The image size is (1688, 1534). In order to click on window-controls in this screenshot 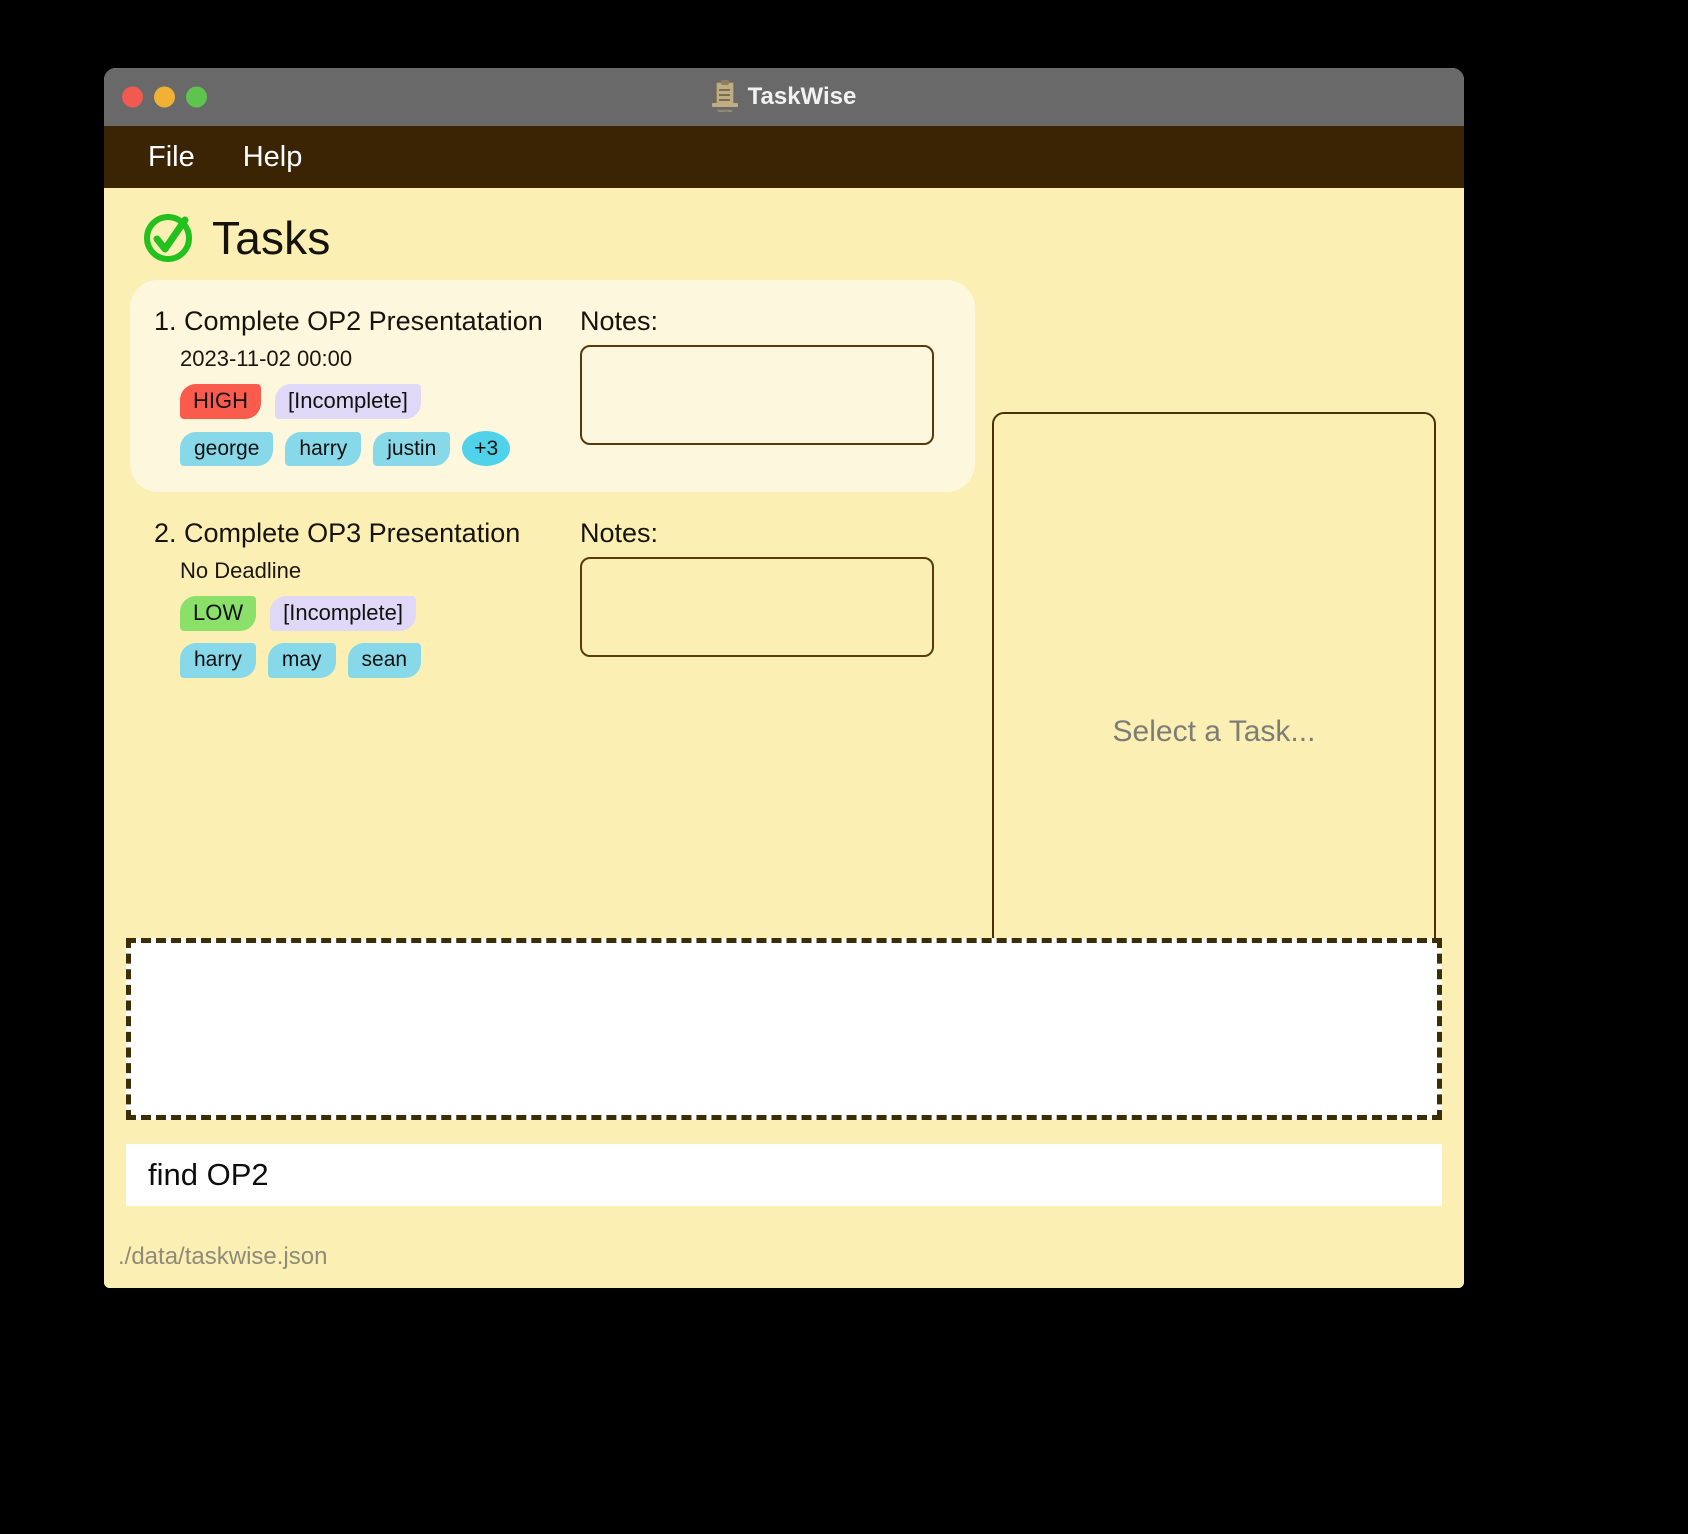, I will do `click(164, 97)`.